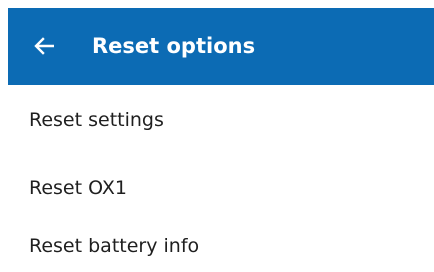 This screenshot has height=272, width=434. Describe the element at coordinates (114, 246) in the screenshot. I see `menu-item-label: Reset battery info` at that location.